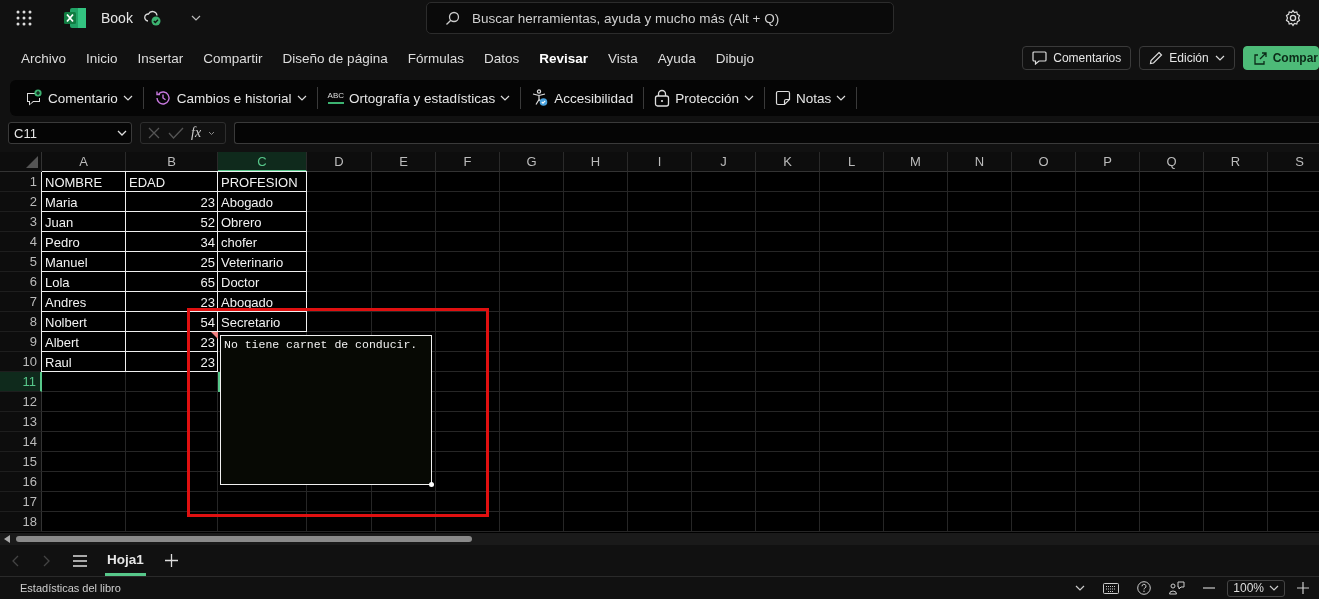 The height and width of the screenshot is (599, 1319). Describe the element at coordinates (244, 539) in the screenshot. I see `scrollbar-thumb` at that location.